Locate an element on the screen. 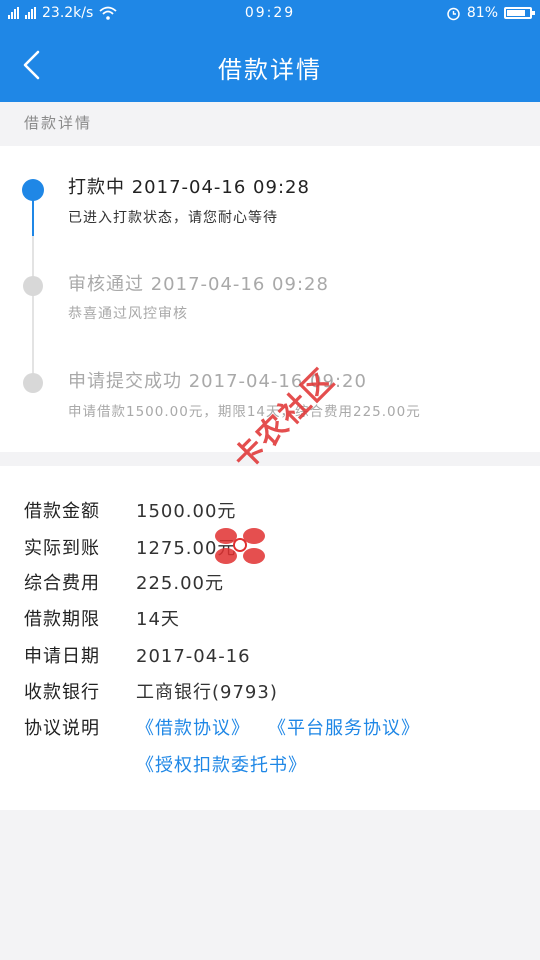 The width and height of the screenshot is (540, 960). detail-value: 2017-04-16 is located at coordinates (193, 656).